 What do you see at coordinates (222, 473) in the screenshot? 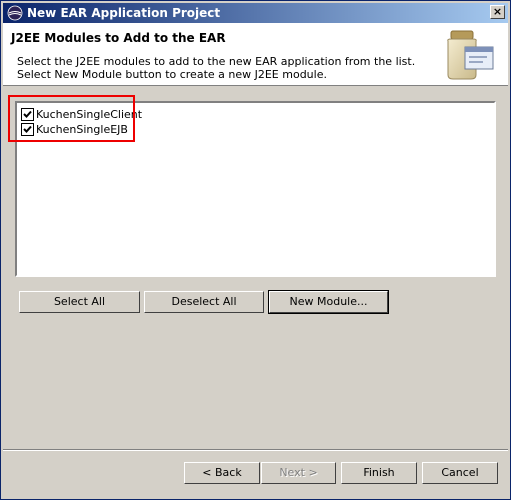
I see `back-button: < Back` at bounding box center [222, 473].